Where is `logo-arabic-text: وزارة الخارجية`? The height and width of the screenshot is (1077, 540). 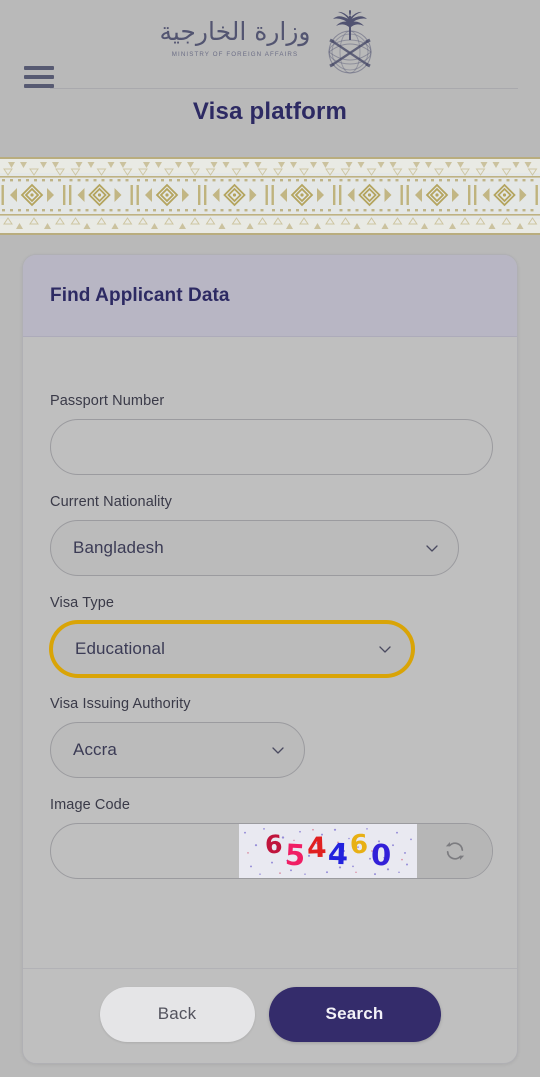
logo-arabic-text: وزارة الخارجية is located at coordinates (235, 31).